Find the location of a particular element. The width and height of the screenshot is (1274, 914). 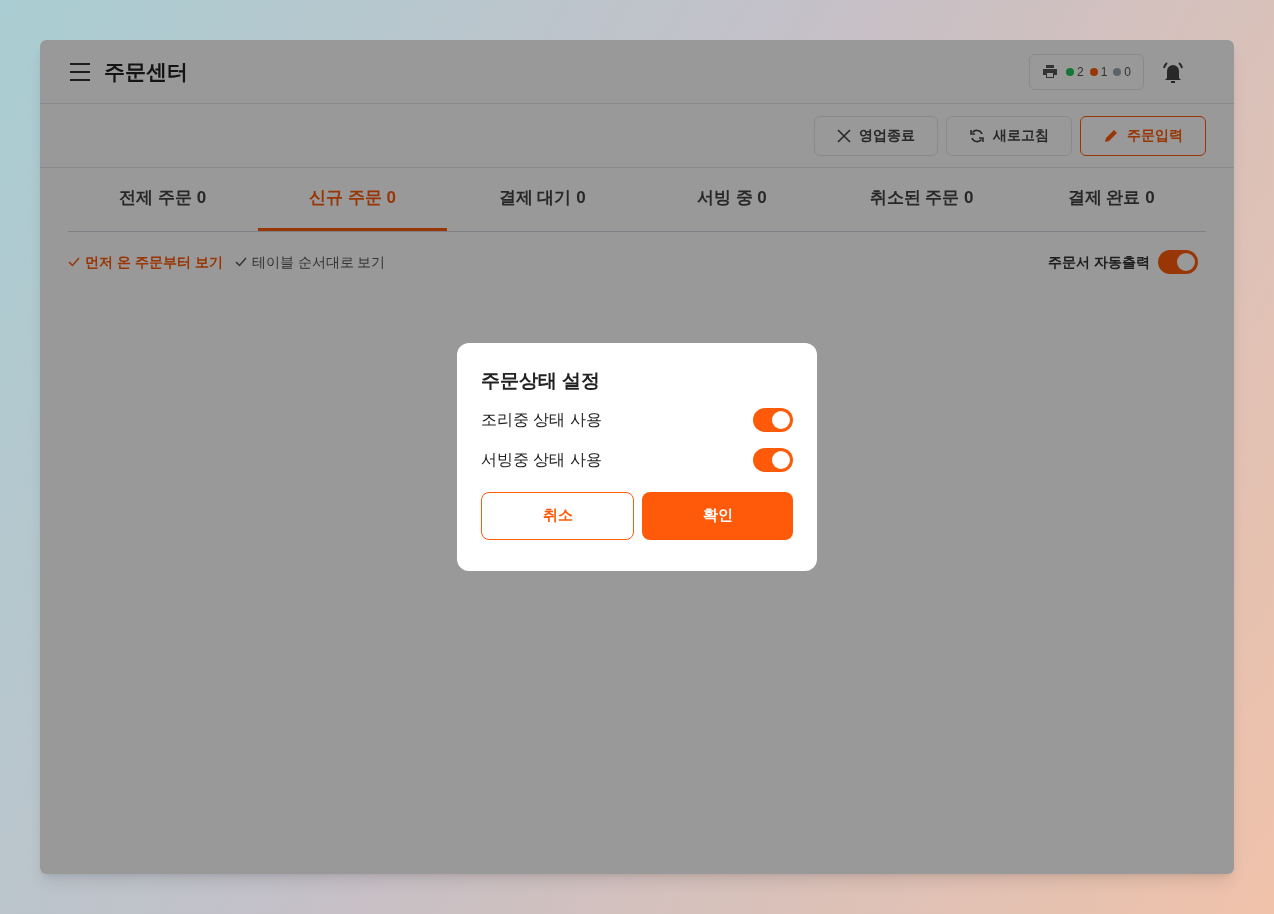

printer-icon is located at coordinates (1049, 71).